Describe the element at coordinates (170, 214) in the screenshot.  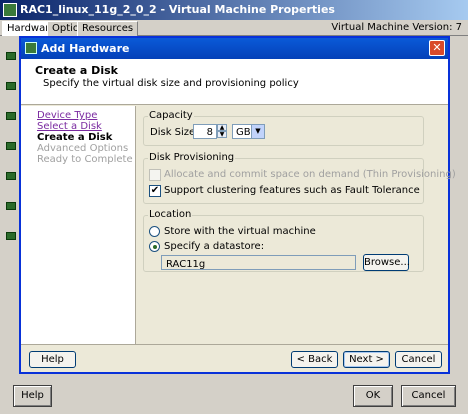
I see `location-group-label: Location` at that location.